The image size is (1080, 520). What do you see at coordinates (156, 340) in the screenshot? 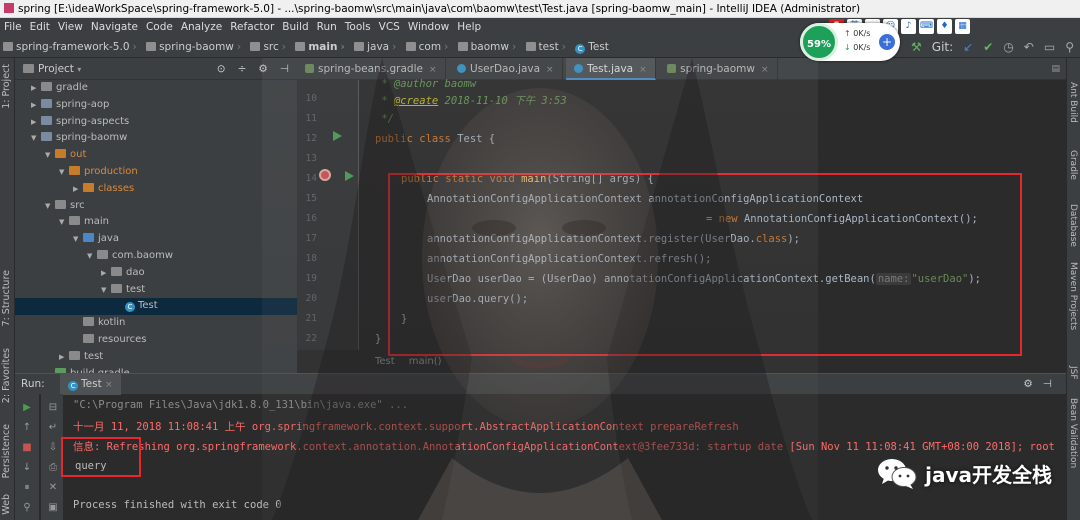
I see `tree-item: resources` at bounding box center [156, 340].